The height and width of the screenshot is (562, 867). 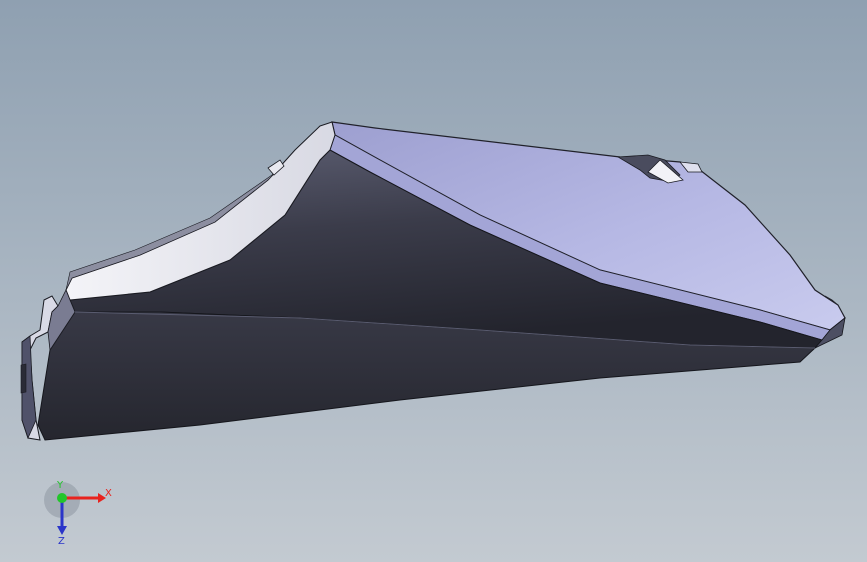 I want to click on z-axis-label: Z, so click(x=61, y=541).